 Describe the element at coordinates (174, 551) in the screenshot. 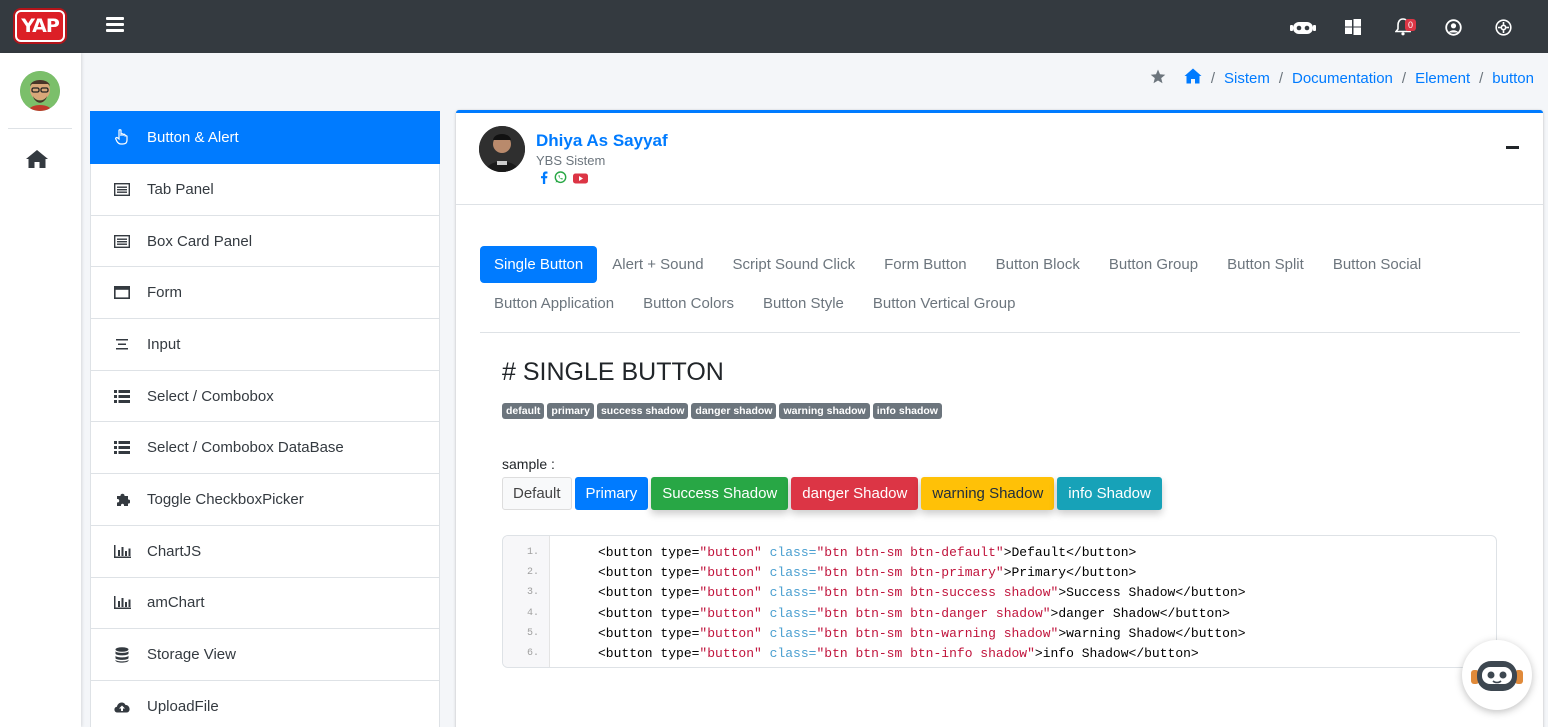

I see `menu-item-label: ChartJS` at that location.